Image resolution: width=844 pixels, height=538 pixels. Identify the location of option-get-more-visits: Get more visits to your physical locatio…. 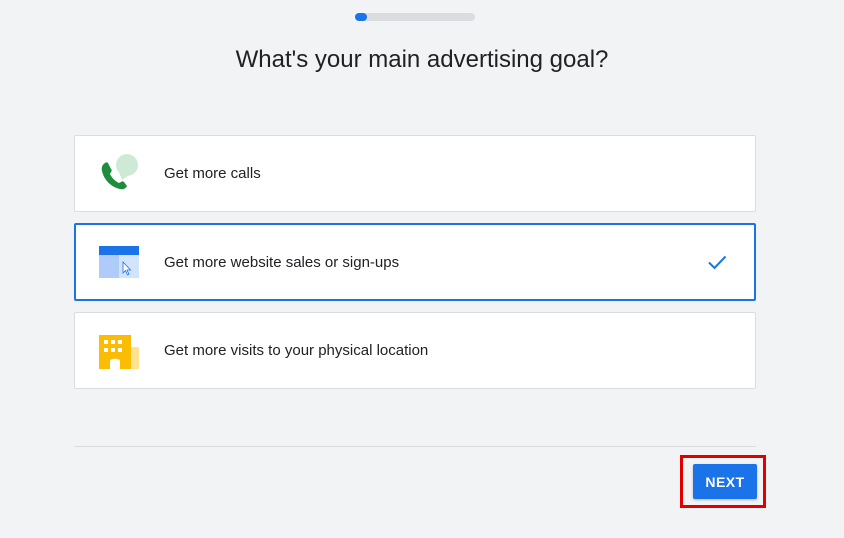
(415, 350).